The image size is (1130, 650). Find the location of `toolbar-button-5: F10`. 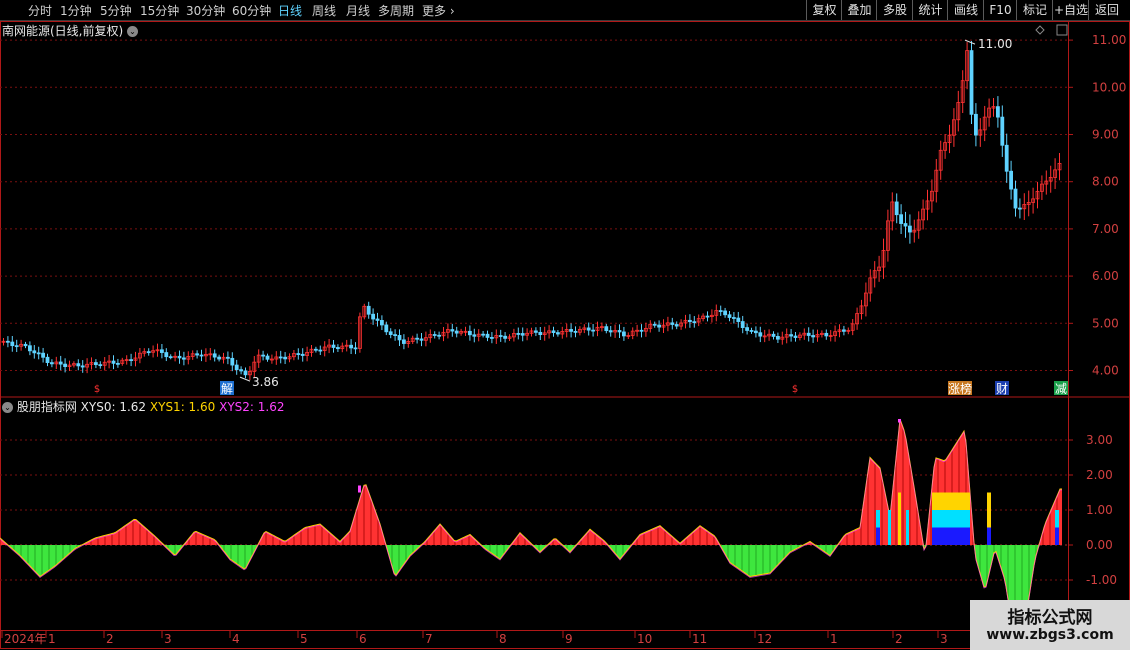

toolbar-button-5: F10 is located at coordinates (1000, 10).